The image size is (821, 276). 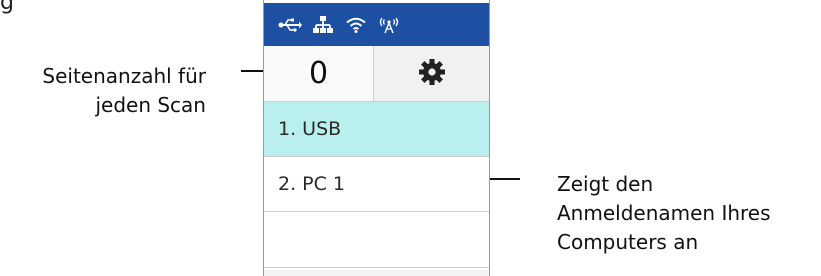 I want to click on login-name-callout-line-1: Zeigt den, so click(x=605, y=184).